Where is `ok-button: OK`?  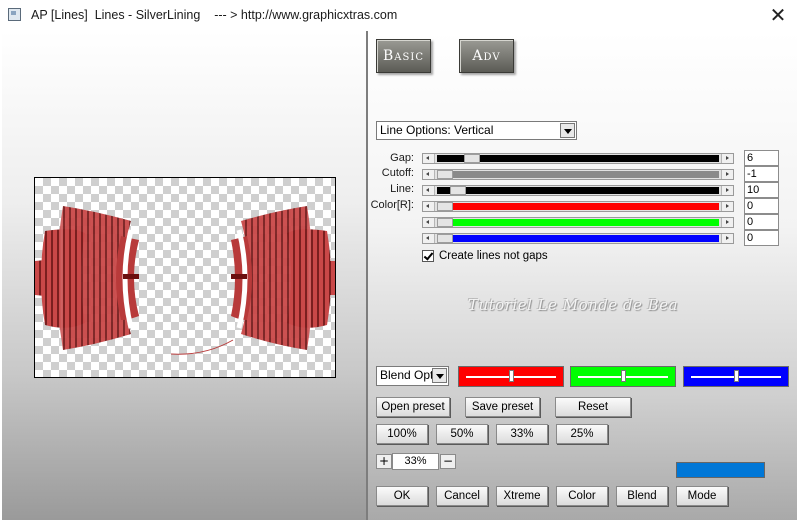 ok-button: OK is located at coordinates (402, 496).